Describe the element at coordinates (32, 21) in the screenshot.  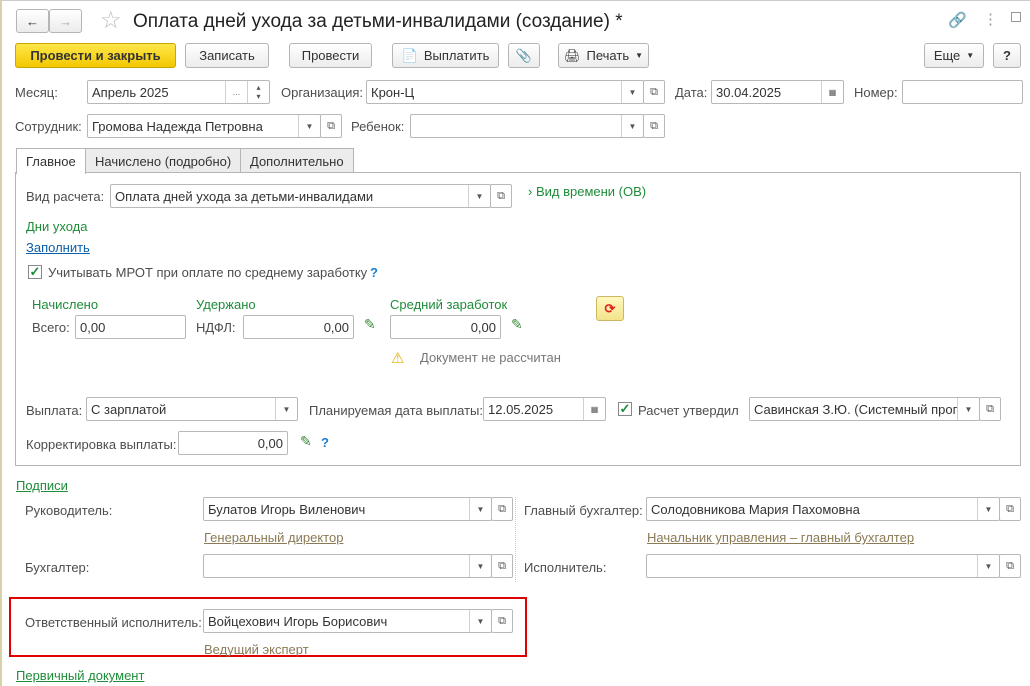
I see `back-button: ←` at that location.